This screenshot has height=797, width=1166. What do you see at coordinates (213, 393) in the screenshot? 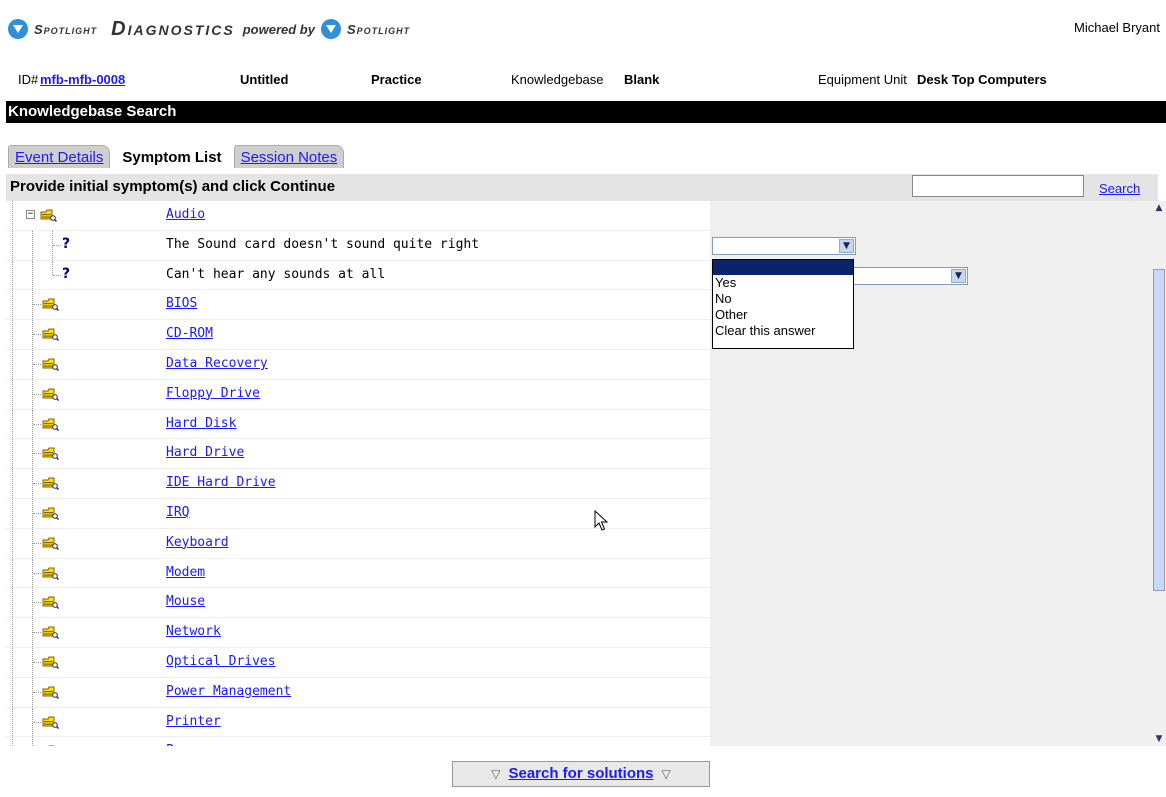
I see `tree-item-category: Floppy Drive` at bounding box center [213, 393].